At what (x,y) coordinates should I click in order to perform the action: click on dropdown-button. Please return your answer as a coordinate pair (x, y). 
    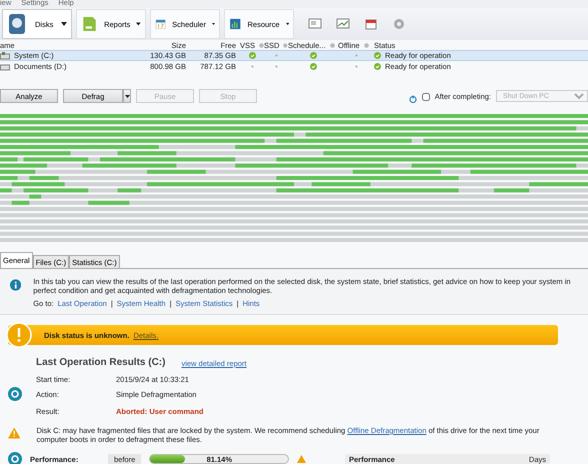
    Looking at the image, I should click on (127, 96).